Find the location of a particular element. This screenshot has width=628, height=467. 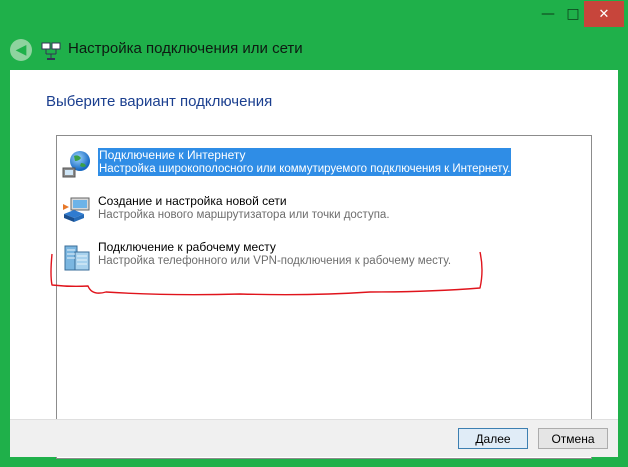

globe-network-icon is located at coordinates (76, 164).